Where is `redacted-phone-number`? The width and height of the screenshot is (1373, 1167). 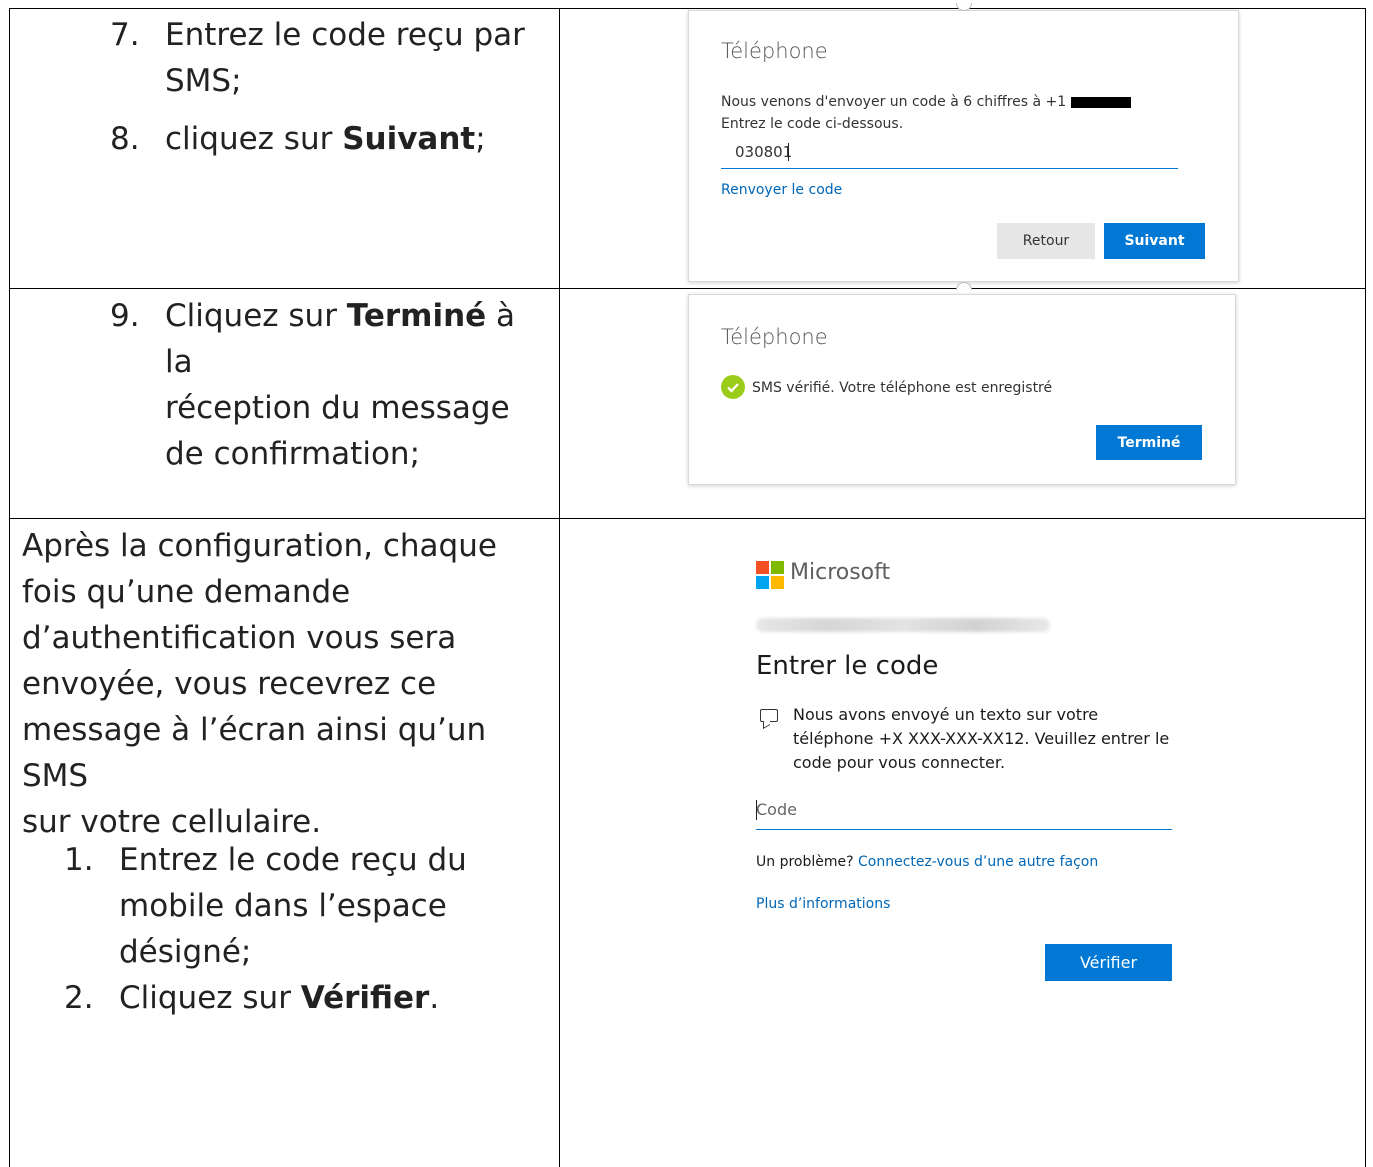 redacted-phone-number is located at coordinates (1100, 102).